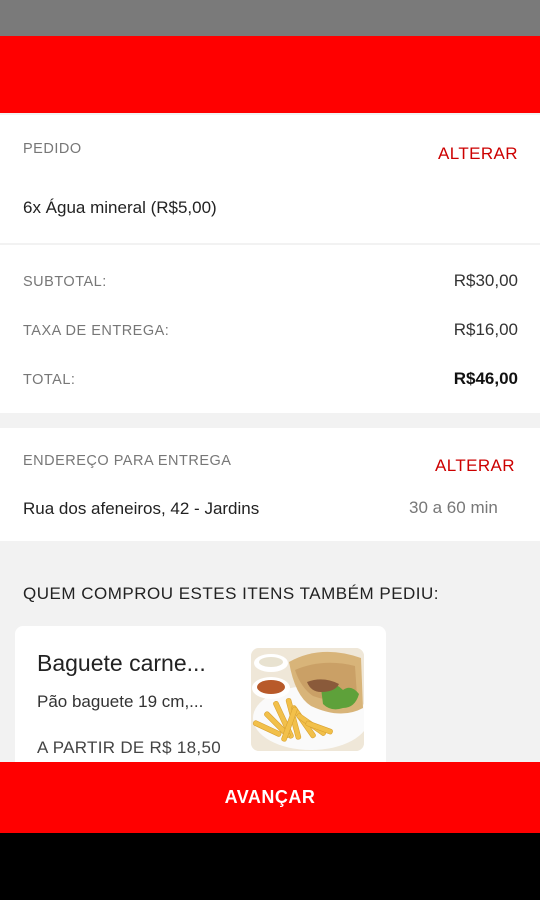 This screenshot has height=900, width=540. Describe the element at coordinates (453, 507) in the screenshot. I see `delivery-eta: 30 a 60 min` at that location.